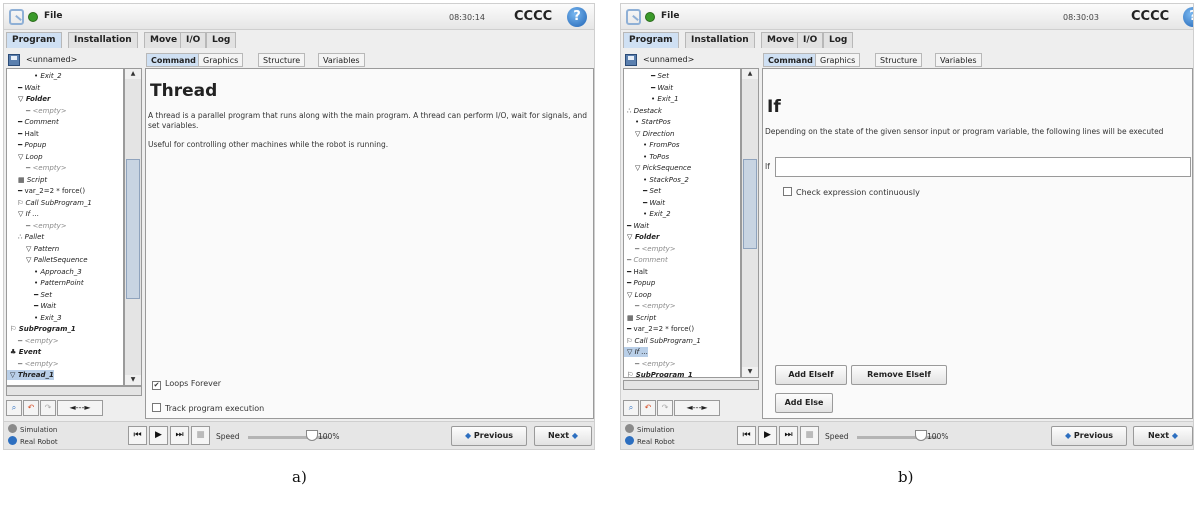 The image size is (1194, 507). I want to click on tree-node: • Exit_3, so click(34, 318).